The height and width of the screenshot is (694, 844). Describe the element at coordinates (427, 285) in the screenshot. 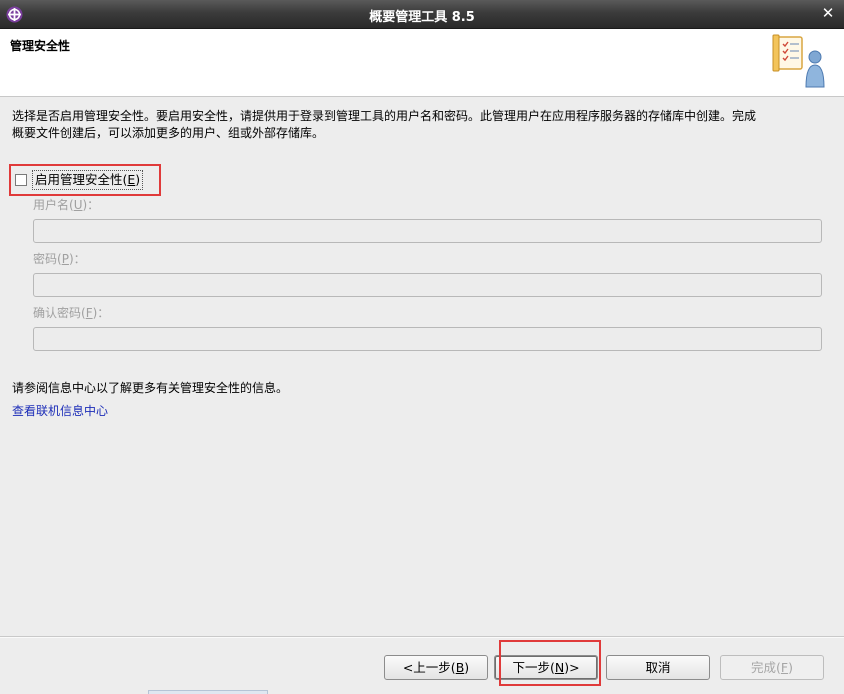

I see `password-field` at that location.